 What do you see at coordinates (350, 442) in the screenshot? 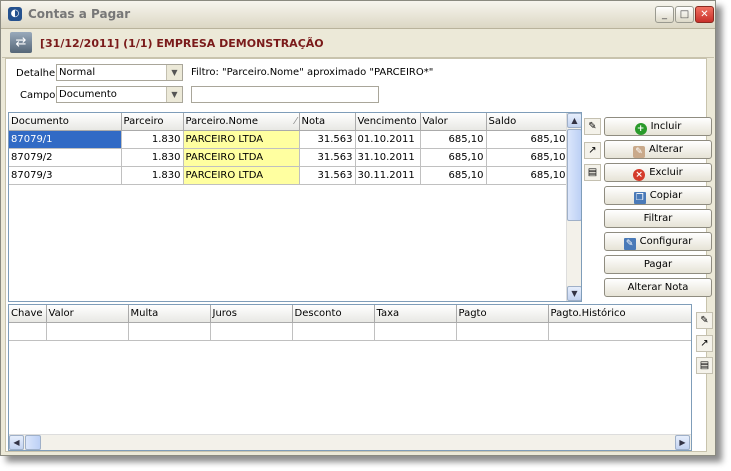
I see `detalhe-horizontal-scrollbar: ◀ ▶` at bounding box center [350, 442].